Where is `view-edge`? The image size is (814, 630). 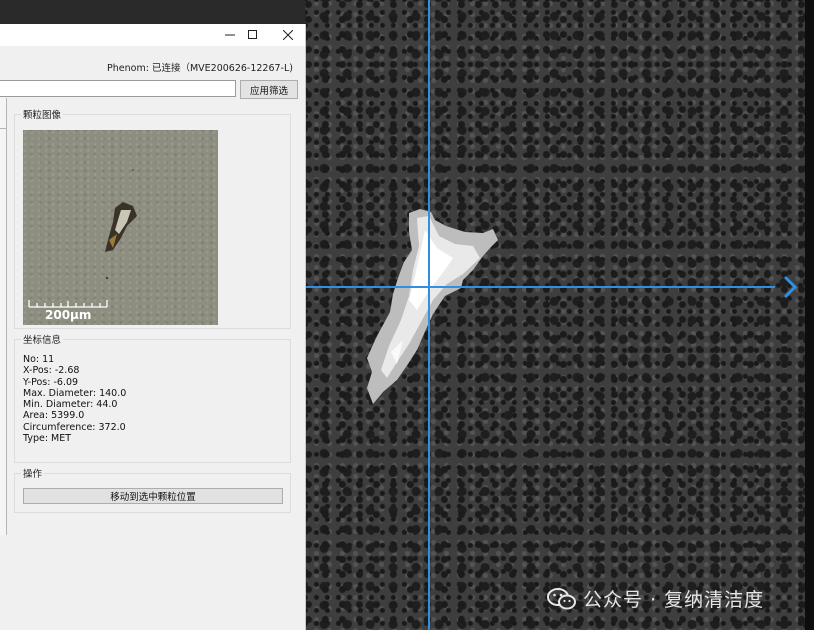
view-edge is located at coordinates (809, 315).